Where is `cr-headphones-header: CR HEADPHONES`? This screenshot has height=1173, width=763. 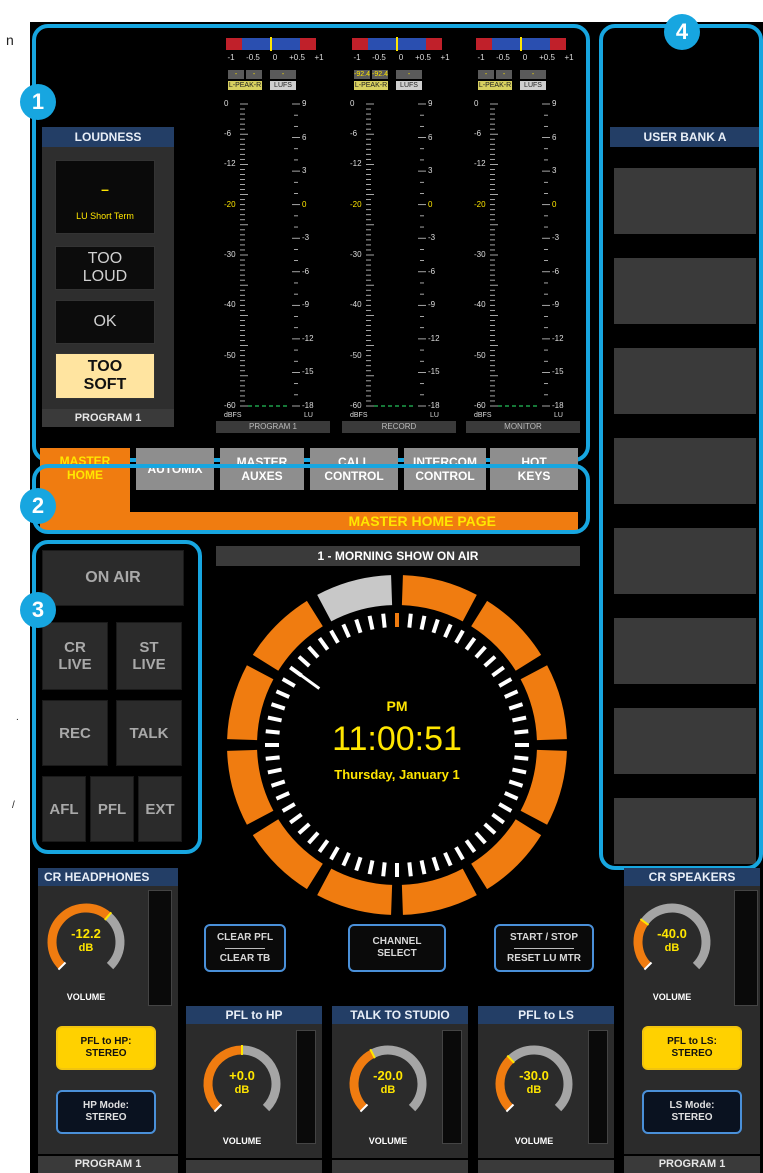 cr-headphones-header: CR HEADPHONES is located at coordinates (108, 877).